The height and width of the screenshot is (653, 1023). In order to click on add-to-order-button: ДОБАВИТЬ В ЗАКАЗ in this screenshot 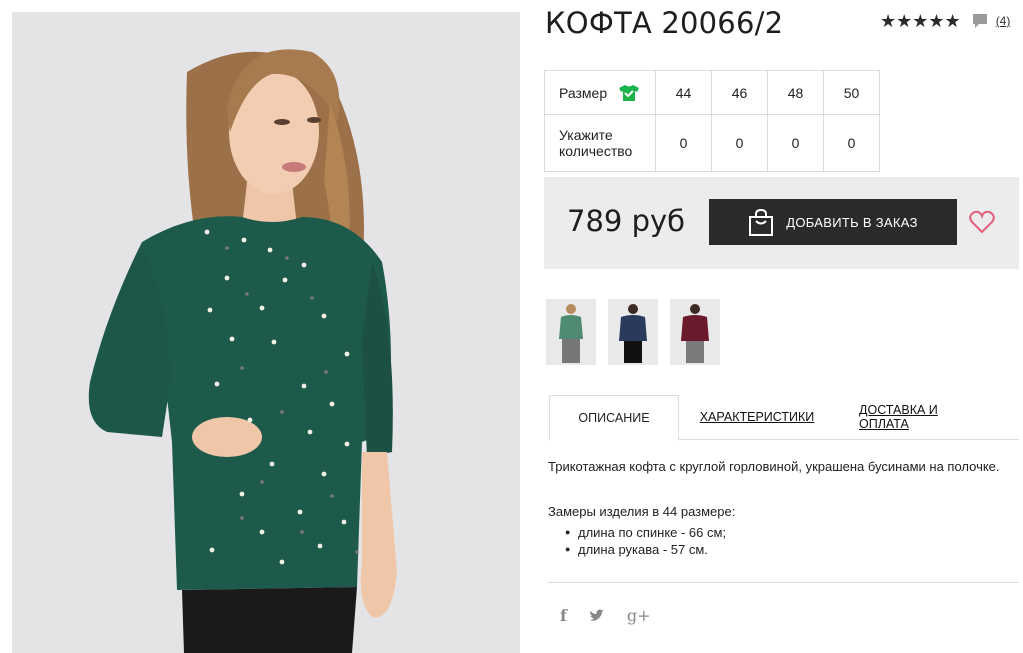, I will do `click(833, 222)`.